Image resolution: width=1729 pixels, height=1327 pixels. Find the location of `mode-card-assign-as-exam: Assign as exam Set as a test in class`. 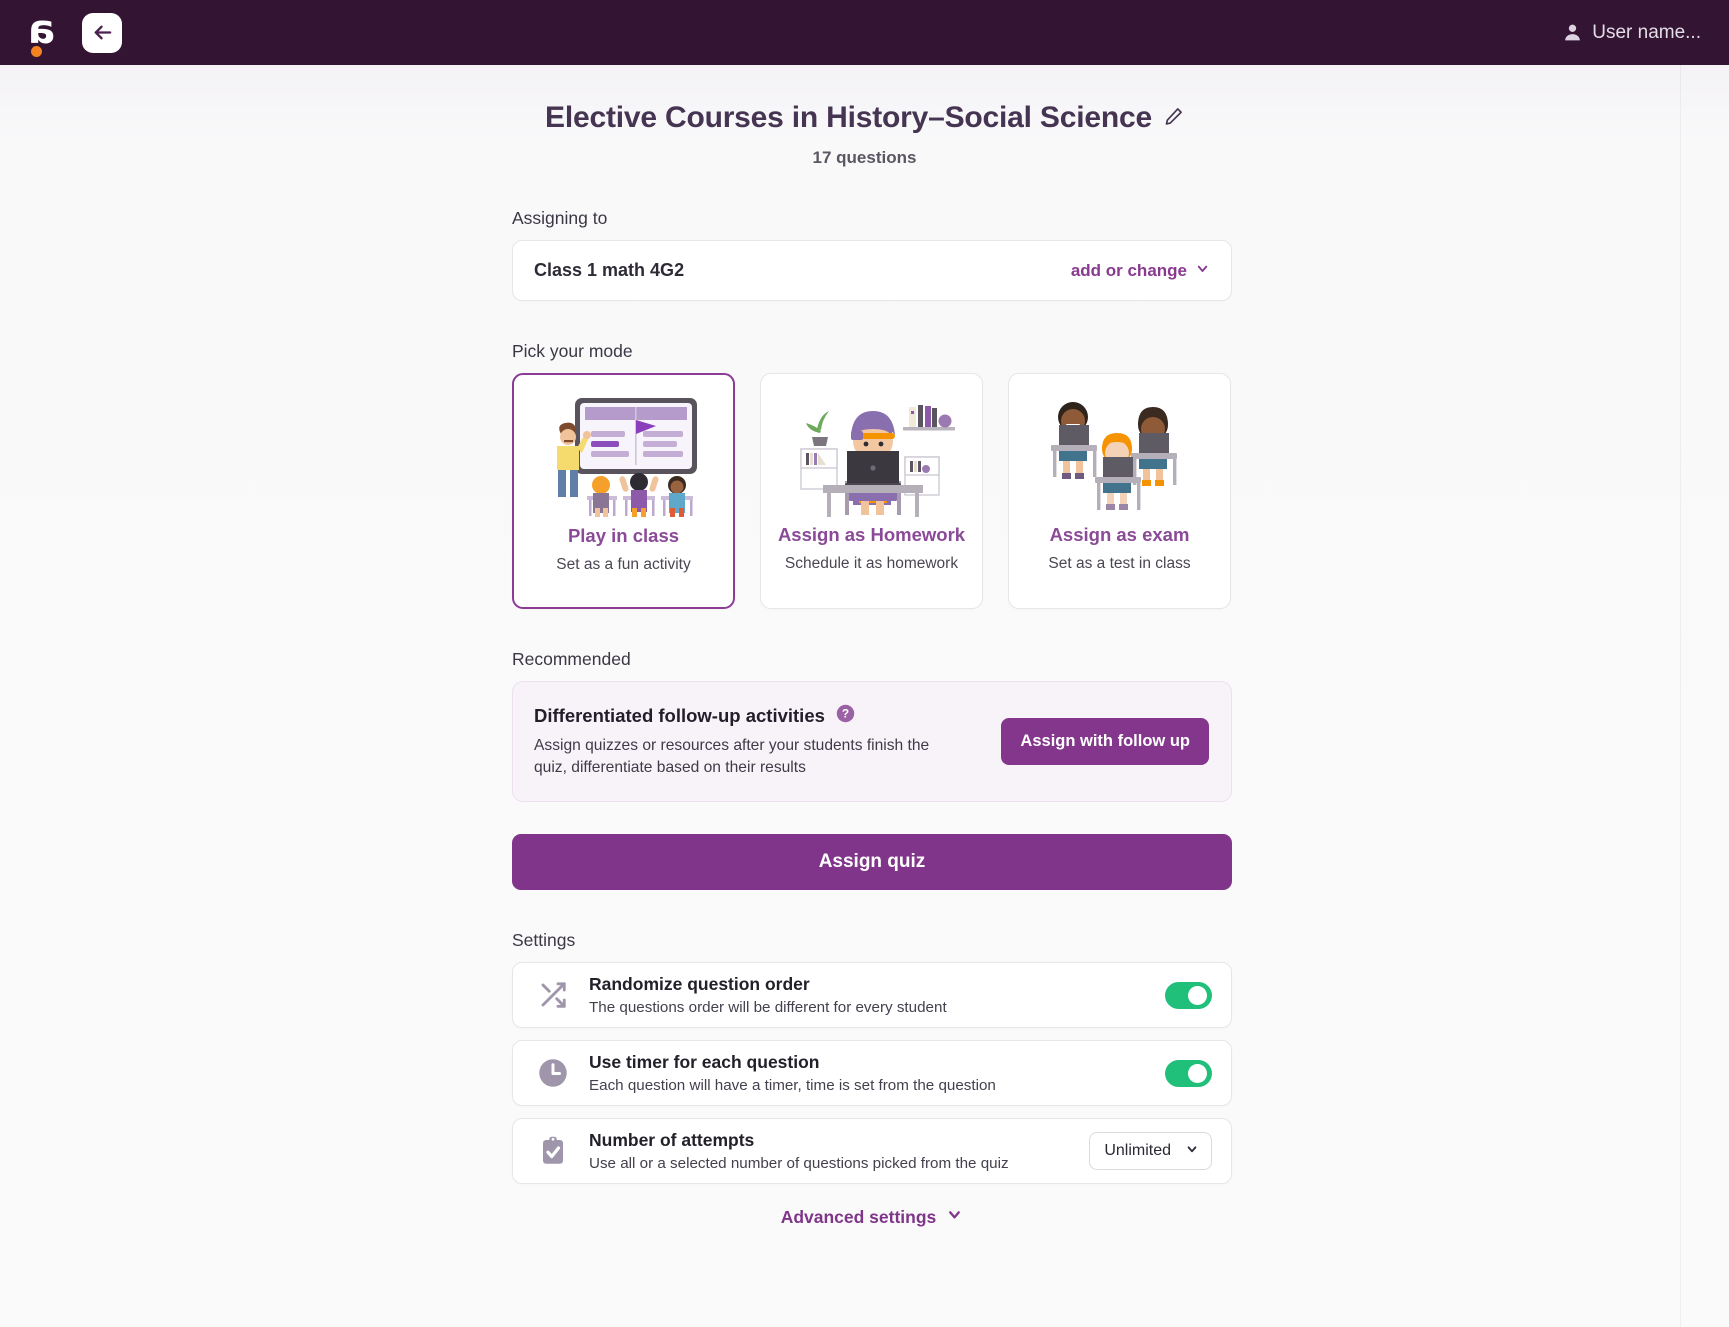

mode-card-assign-as-exam: Assign as exam Set as a test in class is located at coordinates (1119, 491).